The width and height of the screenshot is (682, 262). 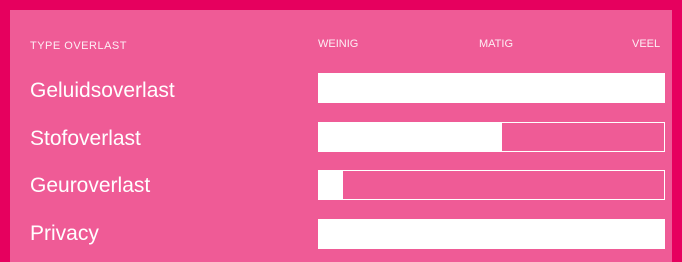 What do you see at coordinates (496, 44) in the screenshot?
I see `scale-label-matig: MATIG` at bounding box center [496, 44].